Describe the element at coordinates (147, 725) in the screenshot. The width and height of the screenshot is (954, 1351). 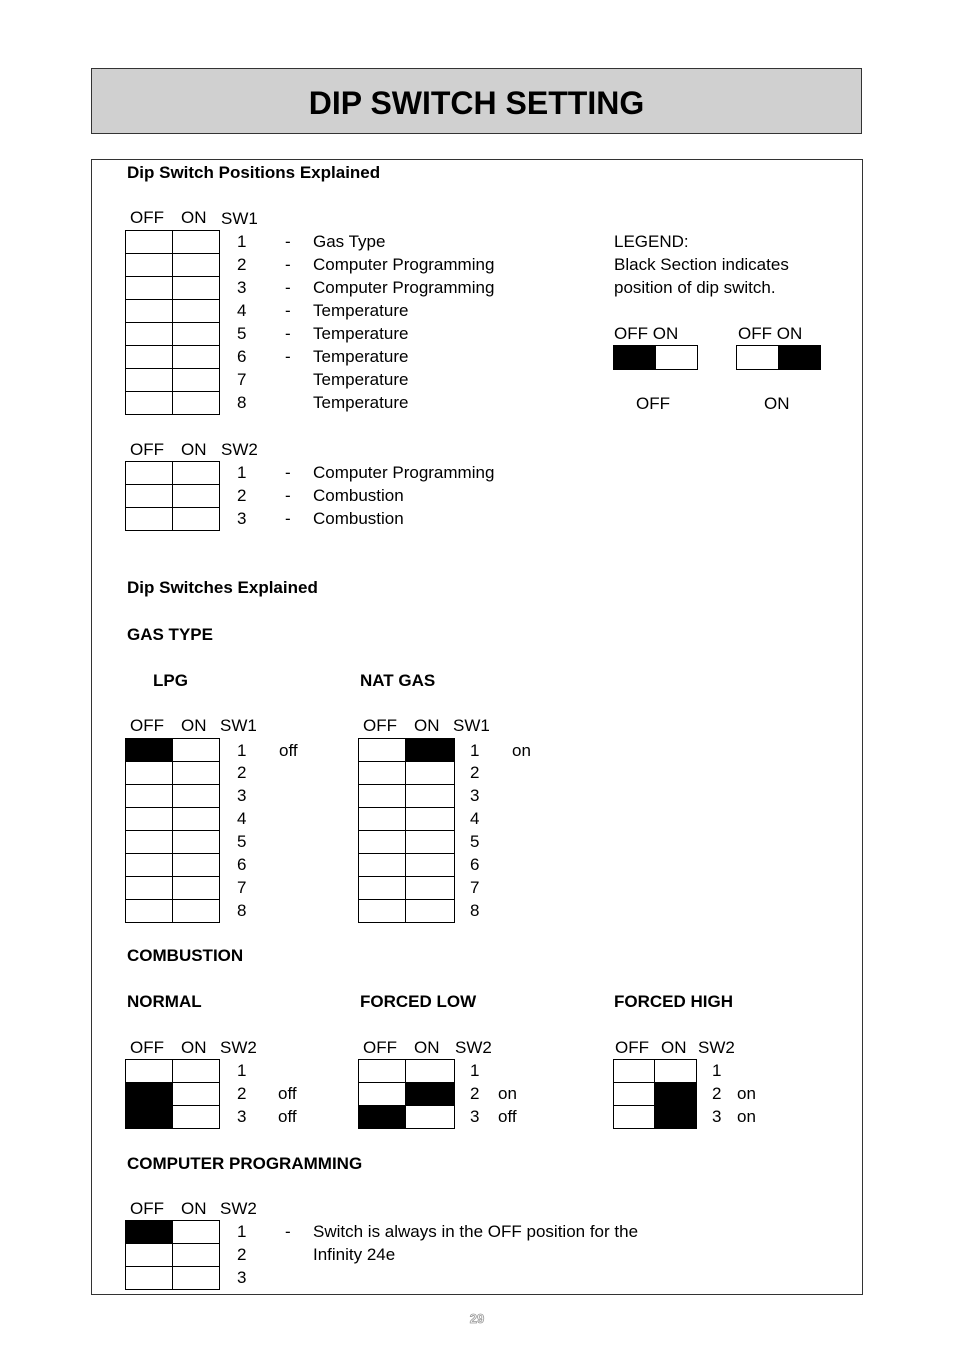
I see `lpg-off-header: OFF` at that location.